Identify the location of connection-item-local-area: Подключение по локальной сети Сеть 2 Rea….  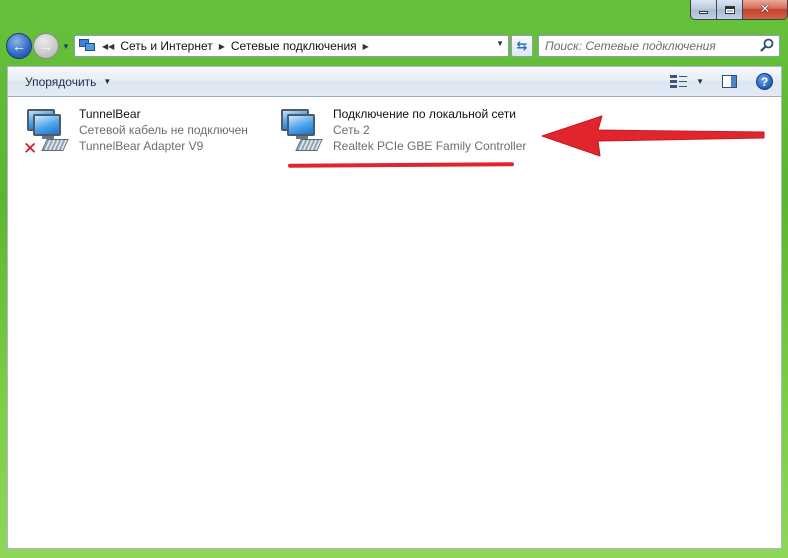
(401, 131).